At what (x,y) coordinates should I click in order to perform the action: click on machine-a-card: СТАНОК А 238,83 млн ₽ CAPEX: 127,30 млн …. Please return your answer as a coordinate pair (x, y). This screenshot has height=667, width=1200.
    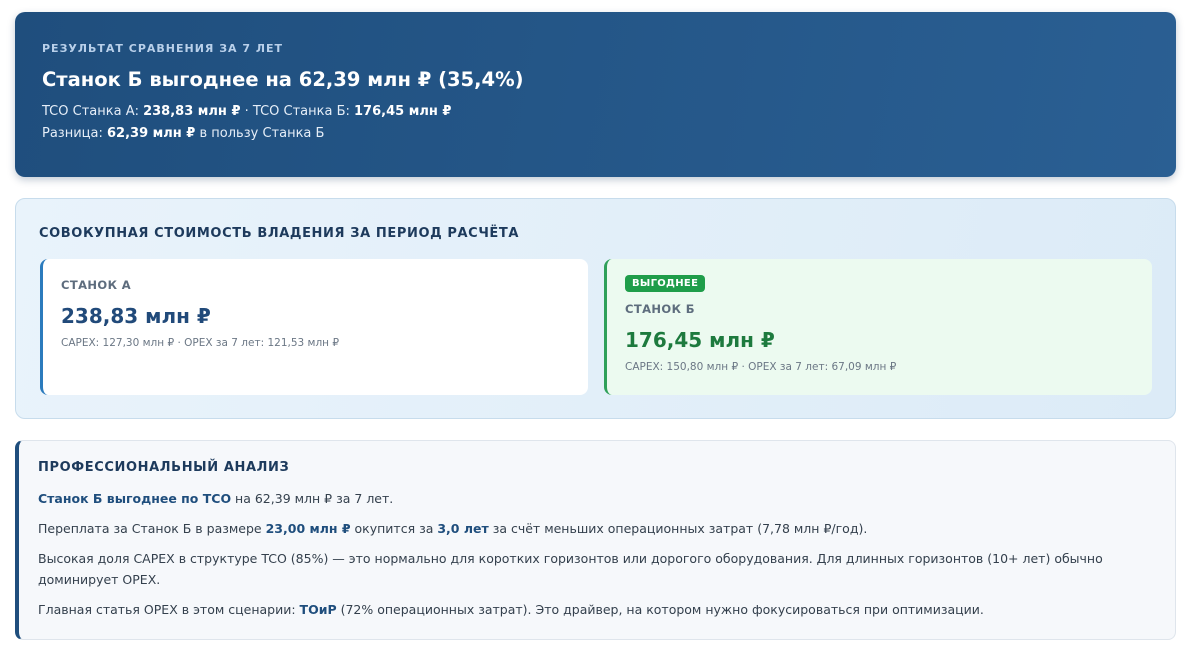
    Looking at the image, I should click on (314, 327).